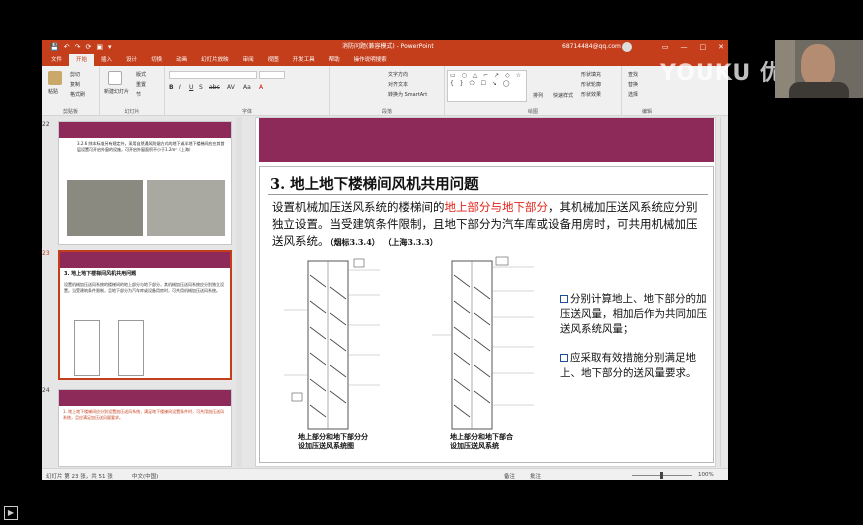 This screenshot has width=863, height=525. I want to click on new-slide-icon, so click(115, 78).